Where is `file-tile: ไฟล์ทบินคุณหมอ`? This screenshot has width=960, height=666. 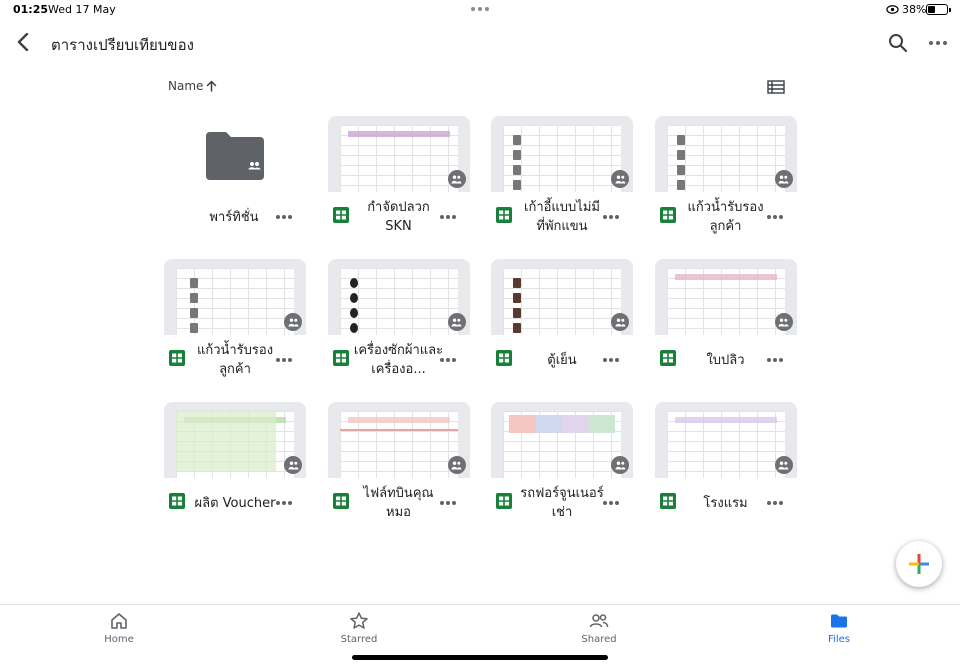
file-tile: ไฟล์ทบินคุณหมอ is located at coordinates (398, 473).